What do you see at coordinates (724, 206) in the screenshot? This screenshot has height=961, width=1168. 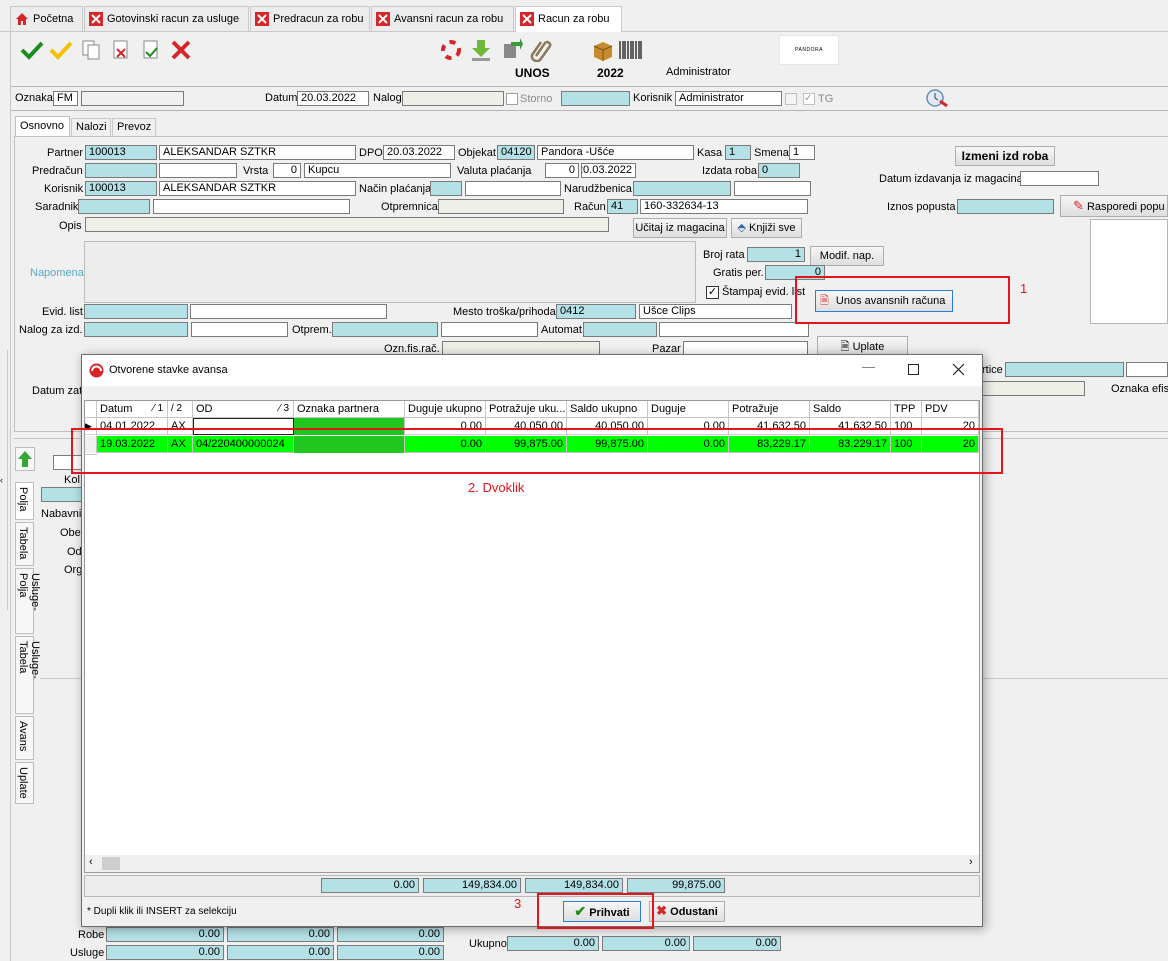 I see `racun-number-field: 160-332634-13` at bounding box center [724, 206].